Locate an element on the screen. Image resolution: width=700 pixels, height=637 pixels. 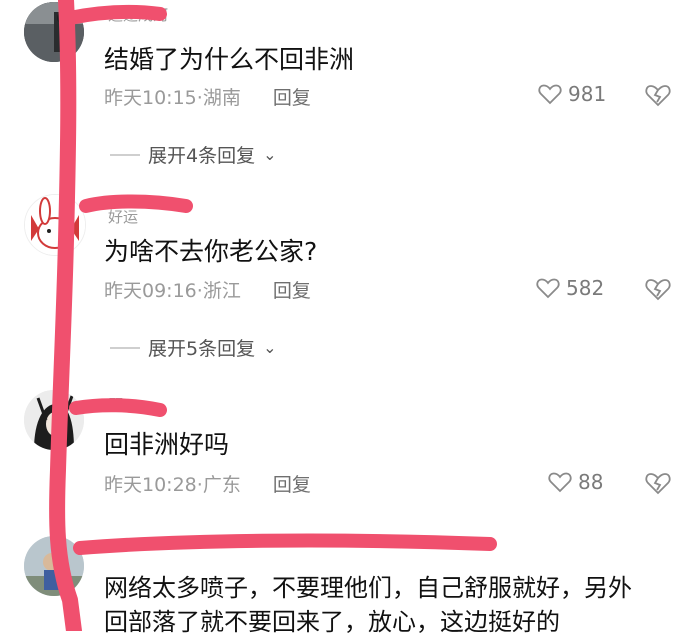
expand-replies-button: 展开5条回复 ⌄ is located at coordinates (193, 347).